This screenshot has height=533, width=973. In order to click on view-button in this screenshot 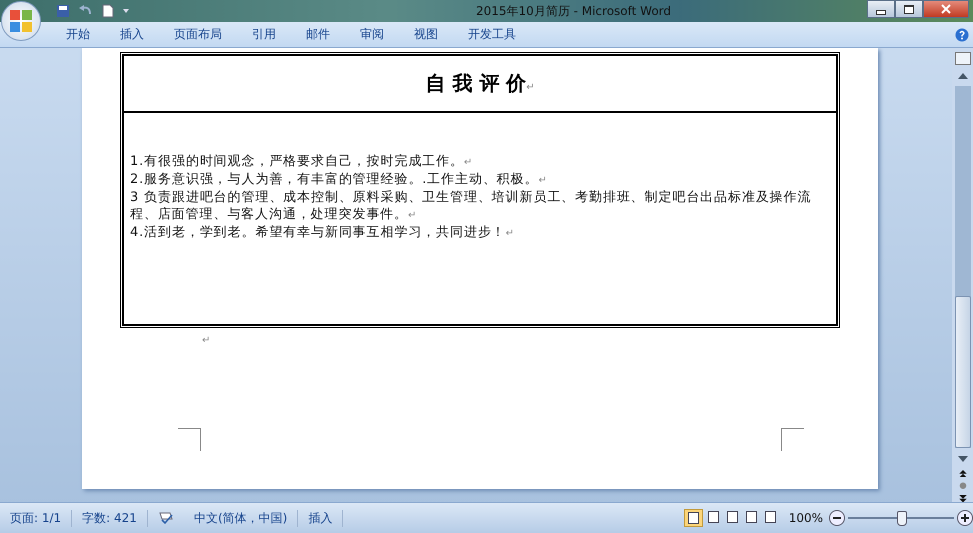, I will do `click(693, 518)`.